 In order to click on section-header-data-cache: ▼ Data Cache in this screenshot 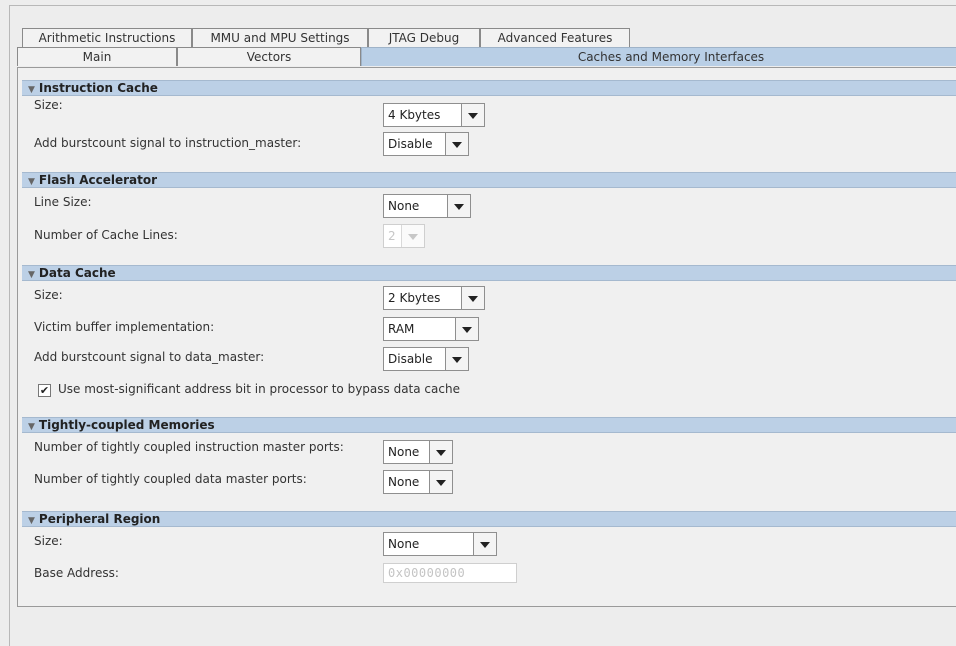, I will do `click(489, 273)`.